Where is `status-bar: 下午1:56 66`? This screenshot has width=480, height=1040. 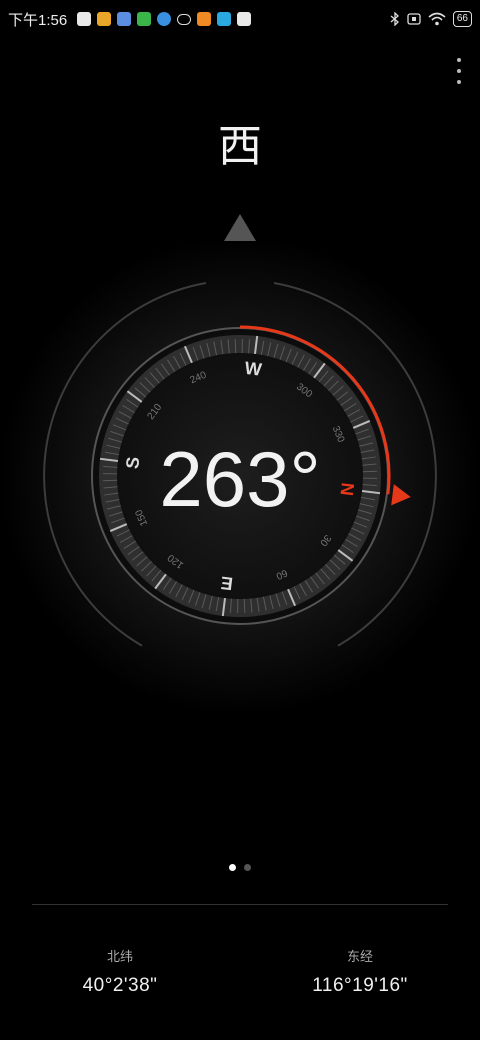
status-bar: 下午1:56 66 is located at coordinates (240, 19).